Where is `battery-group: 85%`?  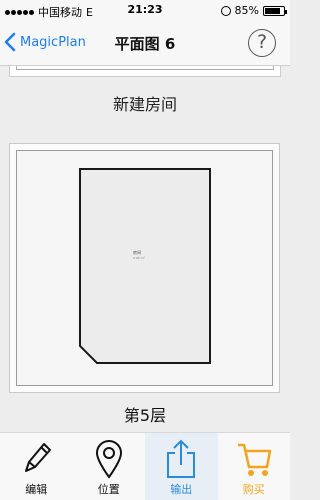 battery-group: 85% is located at coordinates (253, 10).